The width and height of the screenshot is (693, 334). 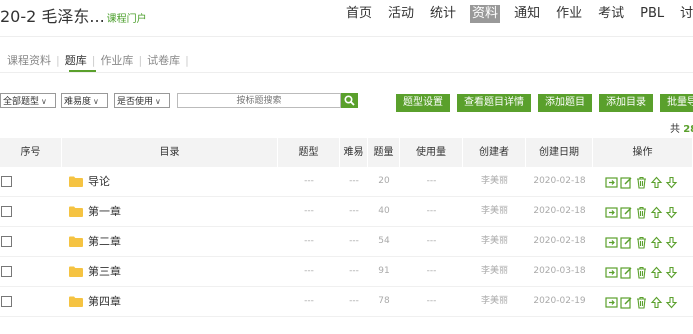 I want to click on directory-name: 第四章, so click(x=104, y=301).